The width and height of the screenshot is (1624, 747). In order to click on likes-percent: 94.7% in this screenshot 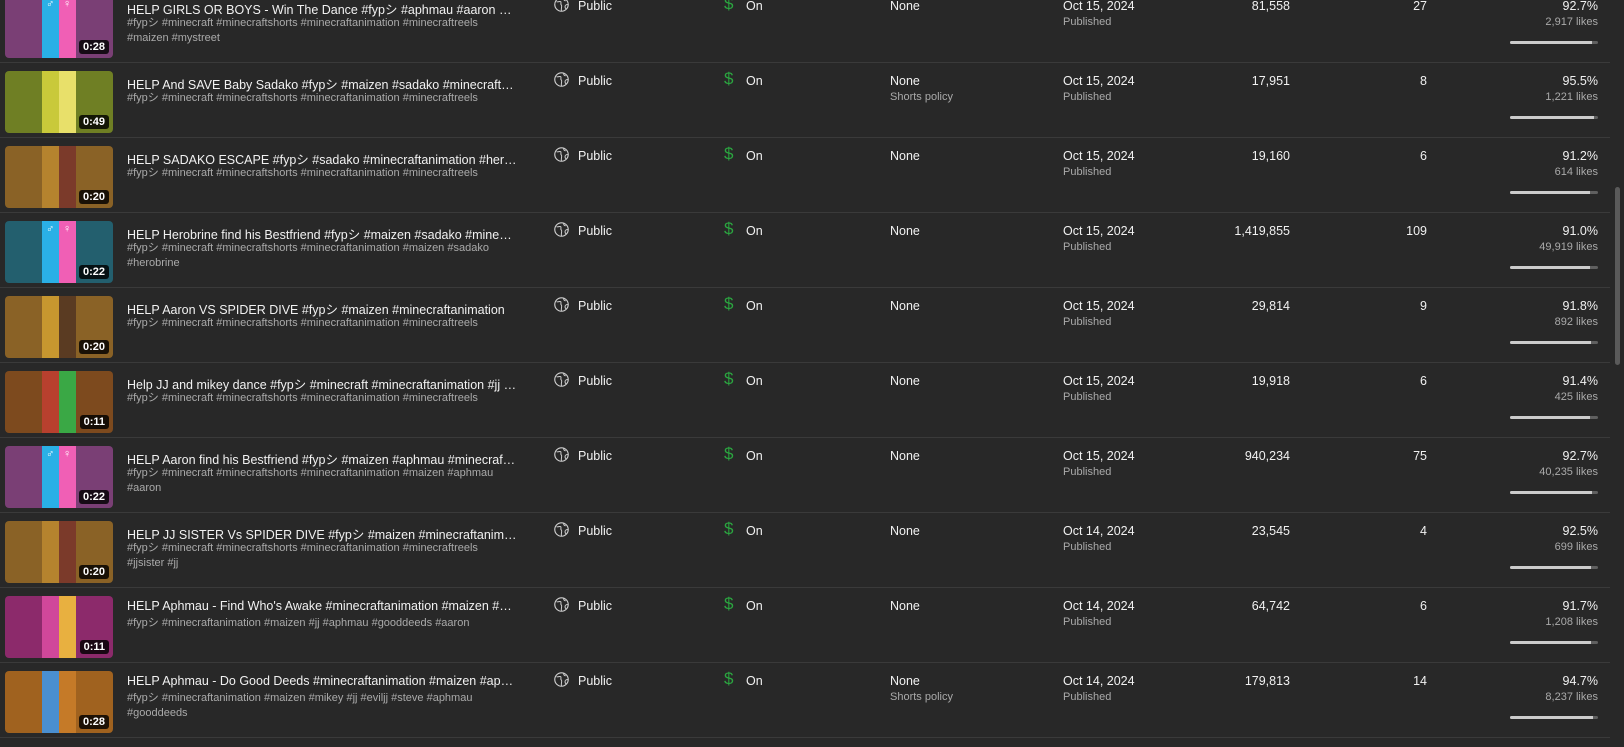, I will do `click(1580, 681)`.